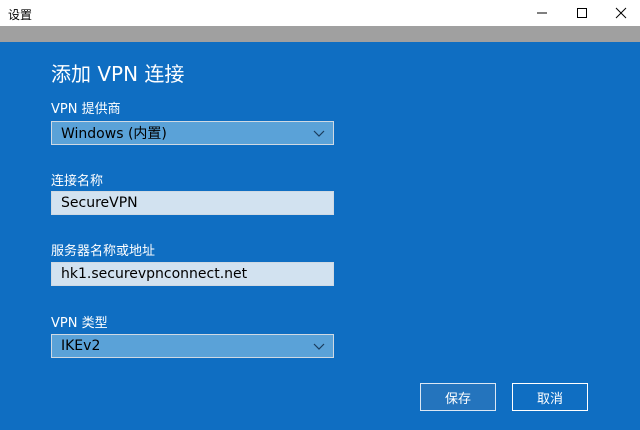  What do you see at coordinates (320, 13) in the screenshot?
I see `title-bar: 设置` at bounding box center [320, 13].